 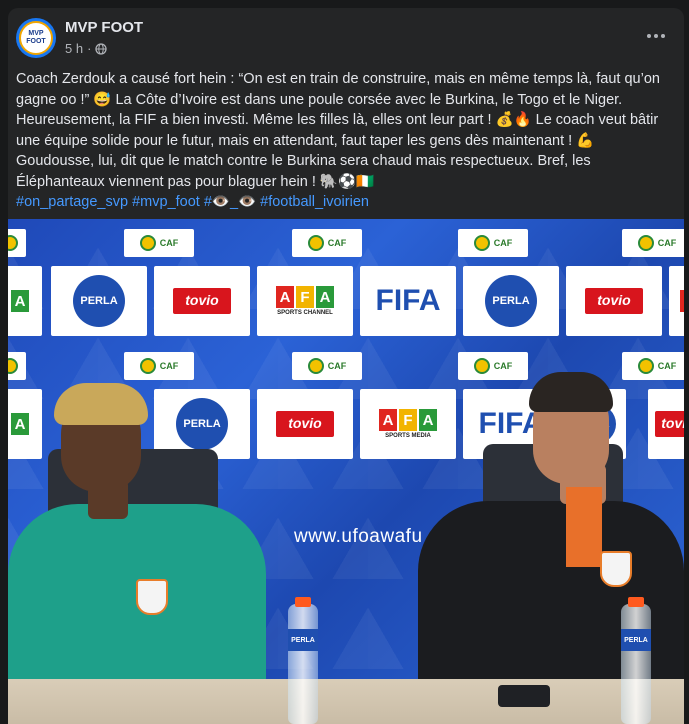 What do you see at coordinates (166, 202) in the screenshot?
I see `hashtag-link: #mvp_foot` at bounding box center [166, 202].